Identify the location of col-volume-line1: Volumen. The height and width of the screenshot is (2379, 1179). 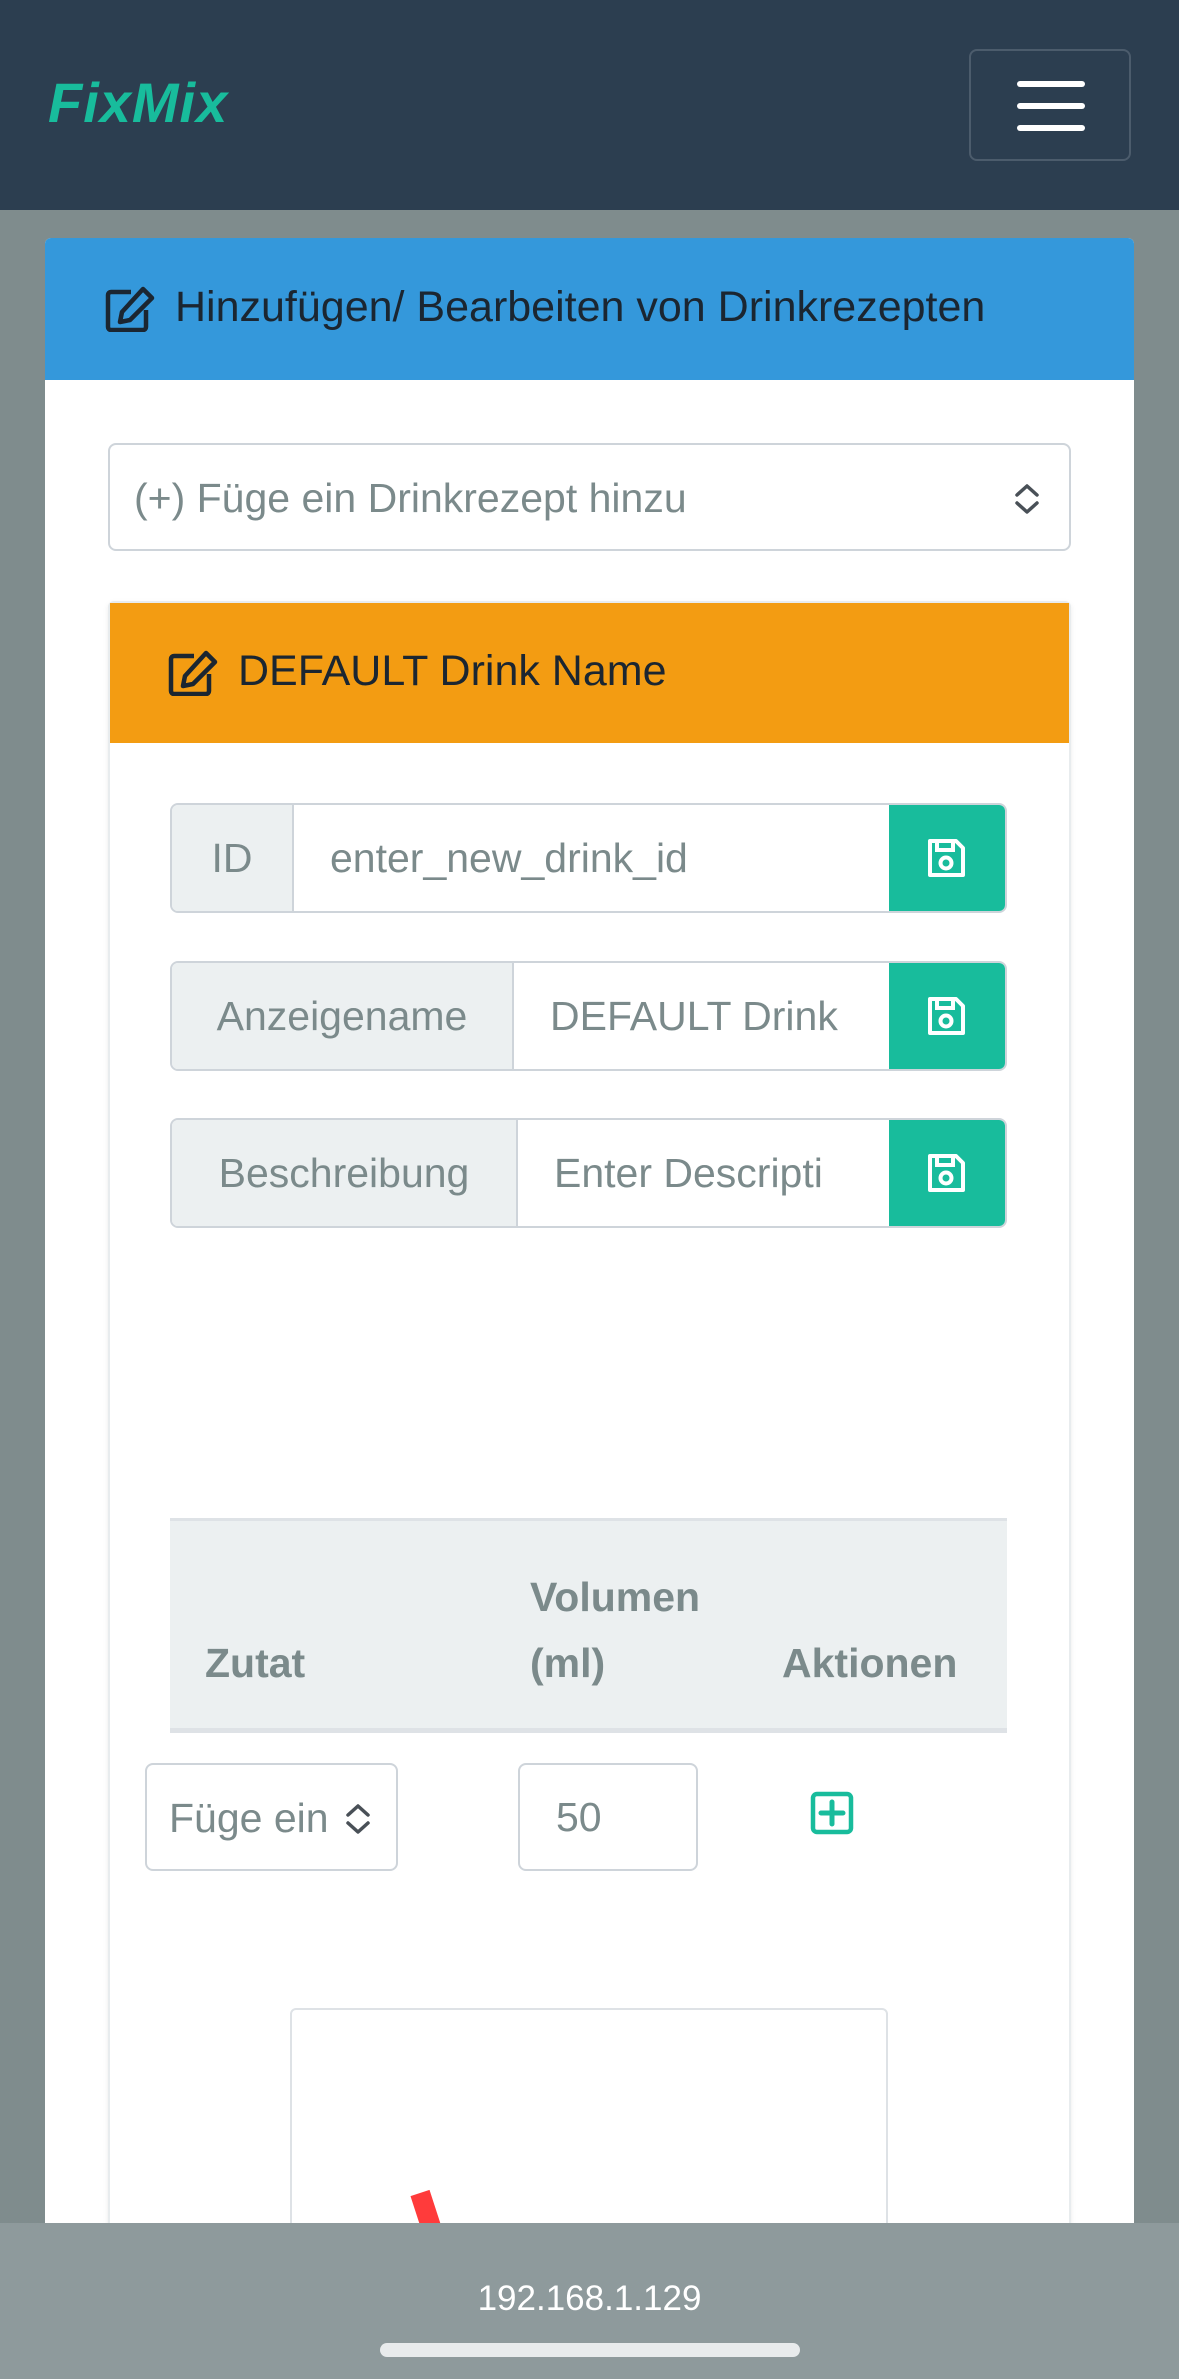
(615, 1597).